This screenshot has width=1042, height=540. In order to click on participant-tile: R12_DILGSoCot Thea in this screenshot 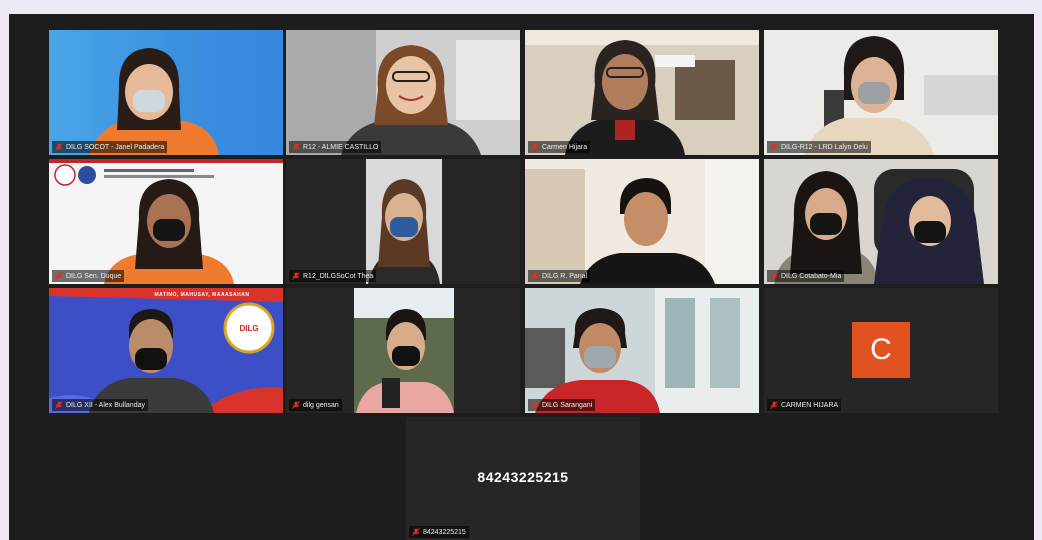, I will do `click(403, 221)`.